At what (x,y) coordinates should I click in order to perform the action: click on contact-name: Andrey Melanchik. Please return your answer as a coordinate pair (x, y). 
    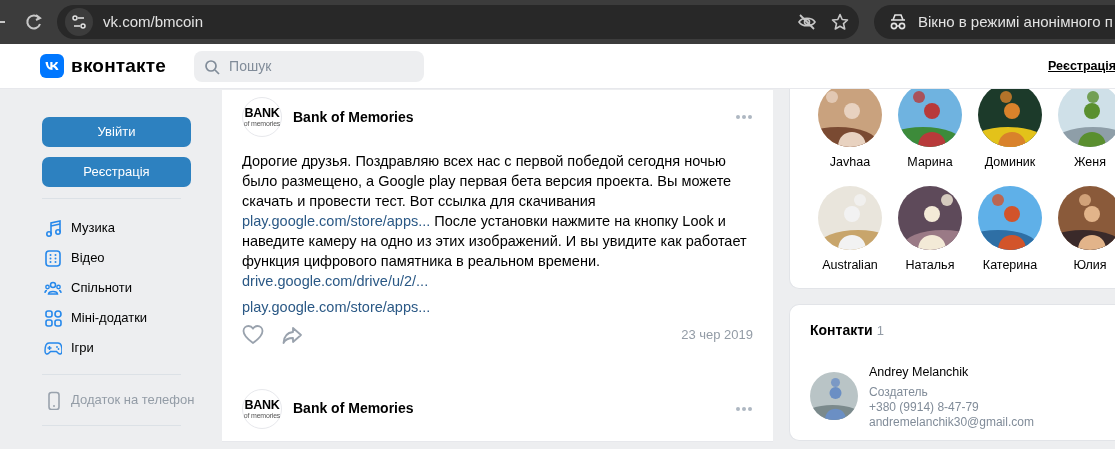
    Looking at the image, I should click on (951, 372).